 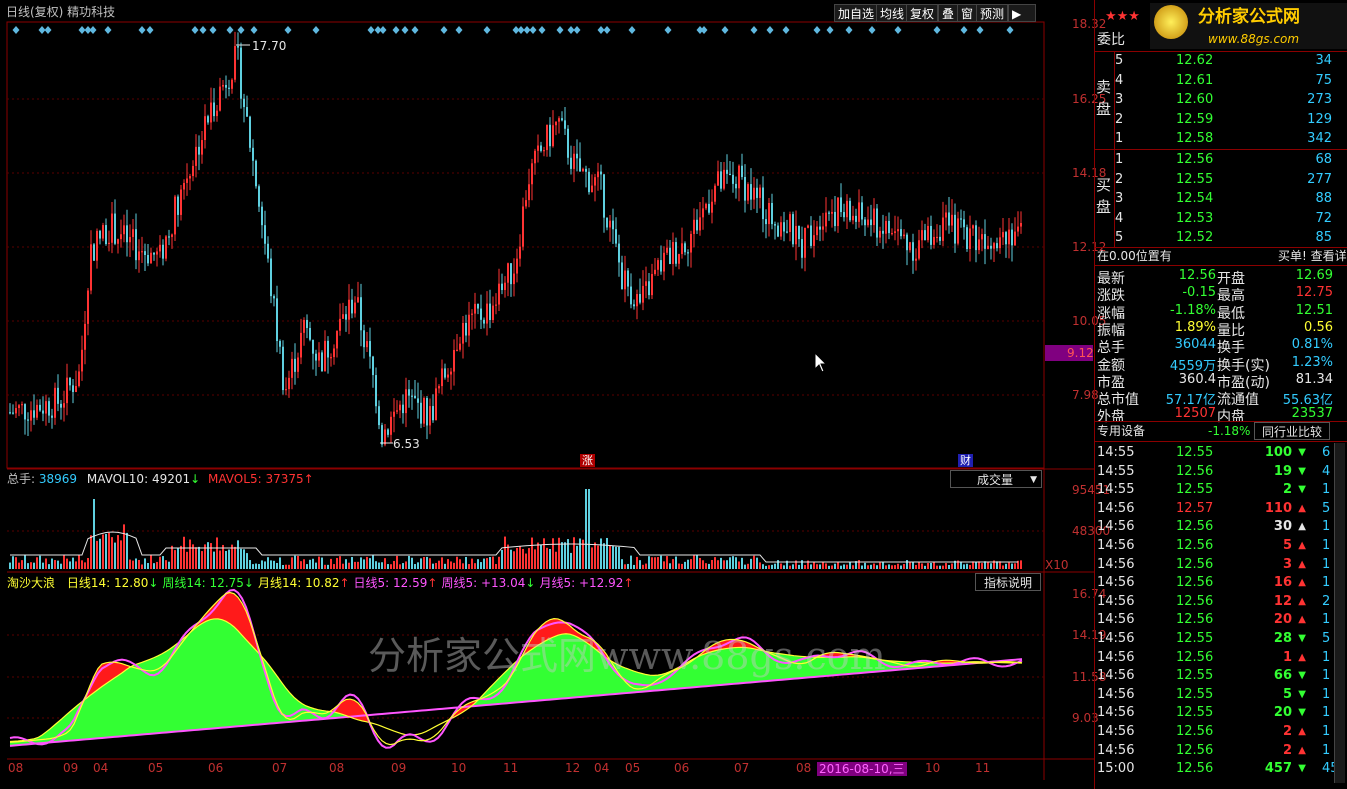 I want to click on buy-level-row: 4 12.53 72, so click(x=1220, y=218).